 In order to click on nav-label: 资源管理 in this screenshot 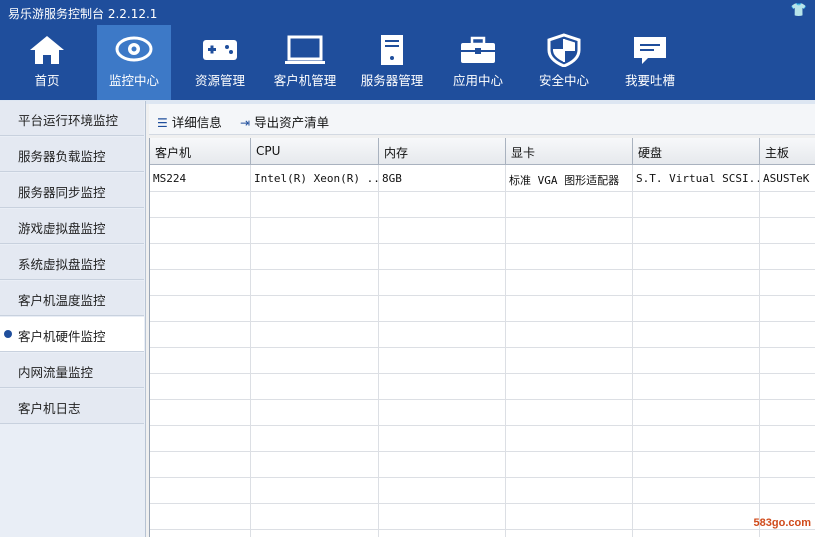, I will do `click(219, 80)`.